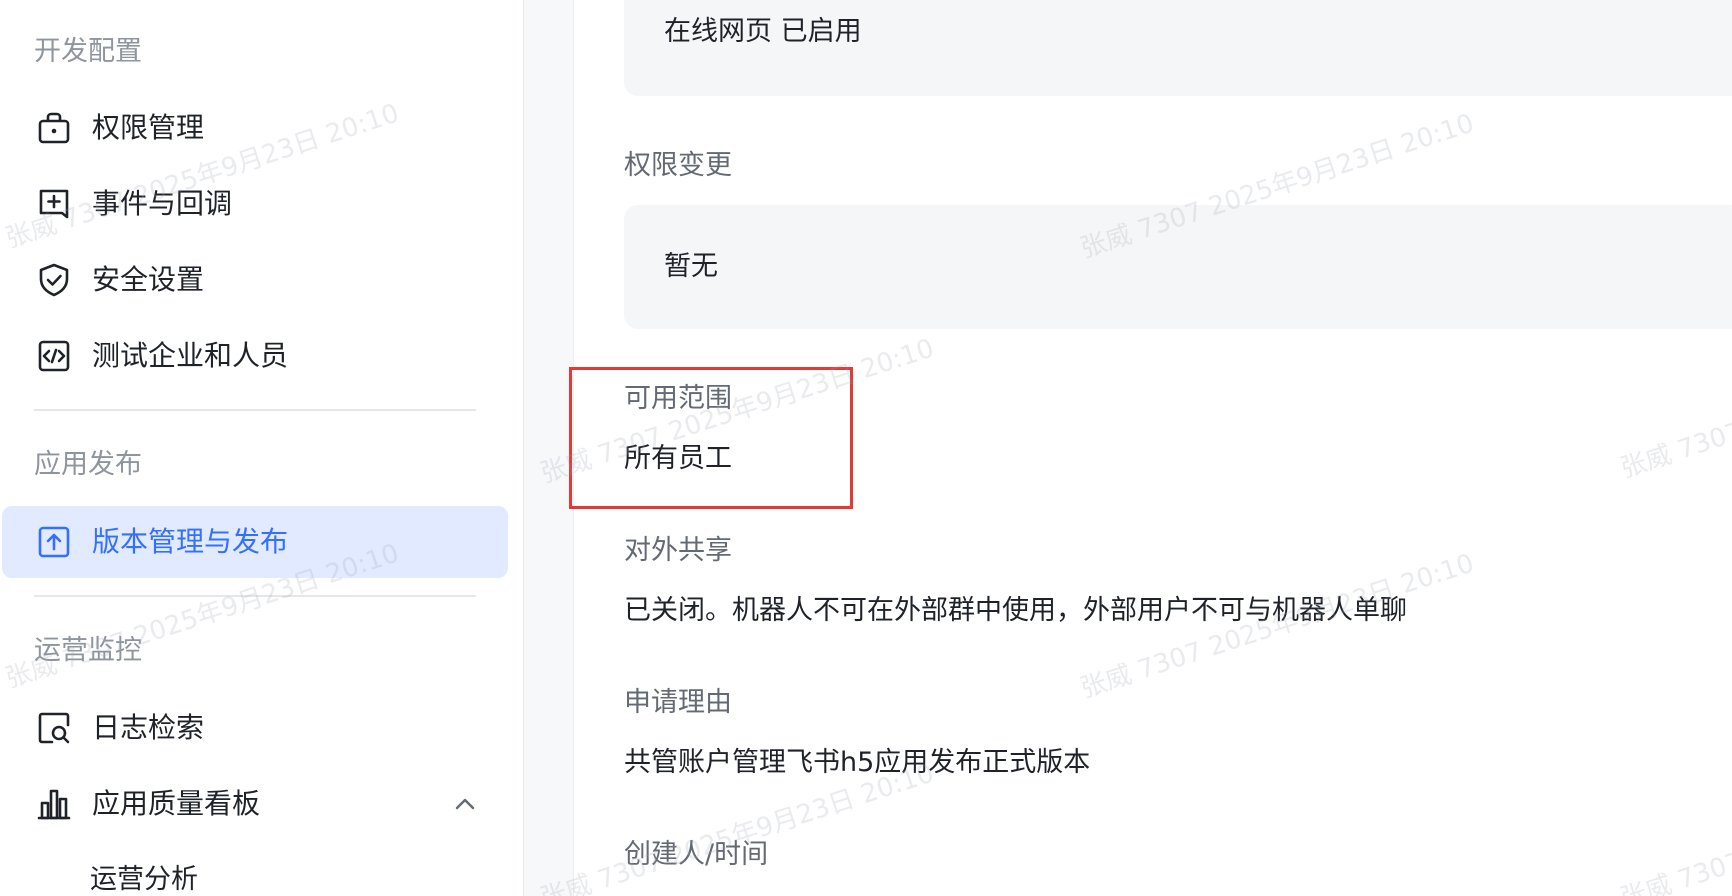  What do you see at coordinates (1178, 267) in the screenshot?
I see `permission-change-box: 暂无` at bounding box center [1178, 267].